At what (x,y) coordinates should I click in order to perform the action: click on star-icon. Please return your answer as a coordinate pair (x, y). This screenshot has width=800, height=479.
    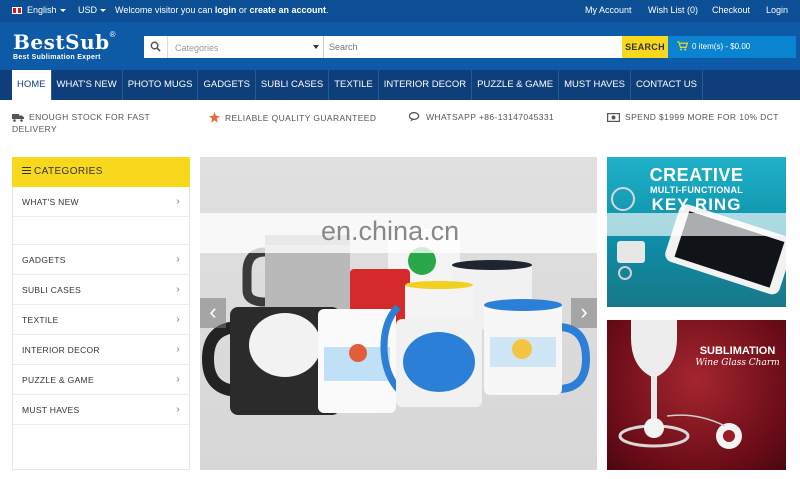
    Looking at the image, I should click on (214, 118).